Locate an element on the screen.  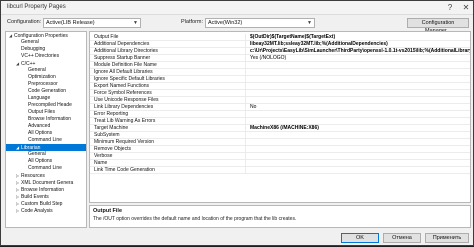
tree-item: ▷ XML Document Genera is located at coordinates (46, 182).